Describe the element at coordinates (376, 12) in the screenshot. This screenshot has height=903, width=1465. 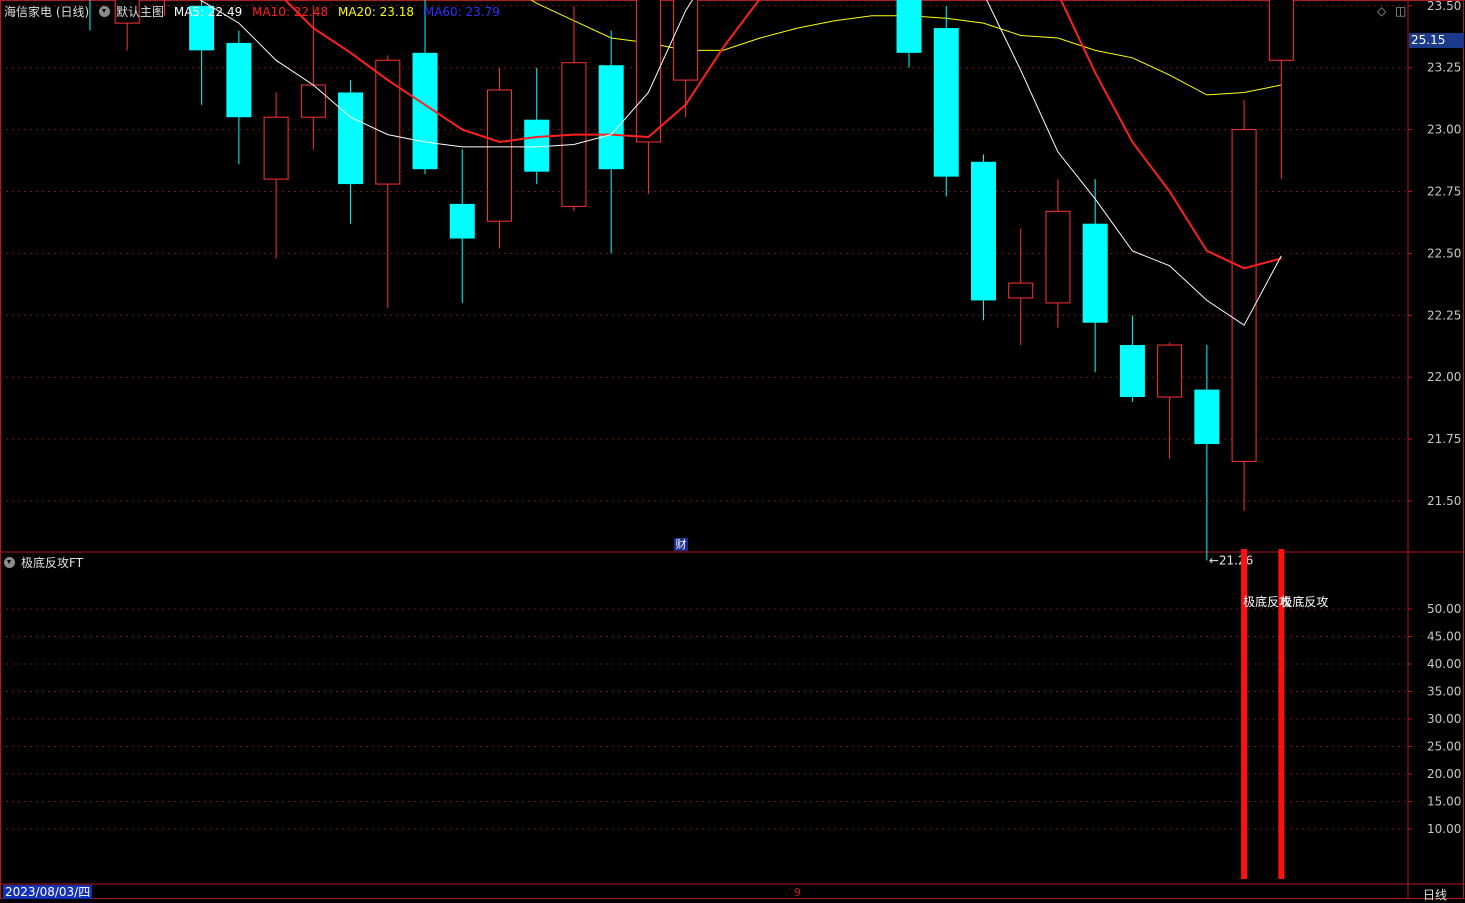
I see `ma20-label: MA20: 23.18` at that location.